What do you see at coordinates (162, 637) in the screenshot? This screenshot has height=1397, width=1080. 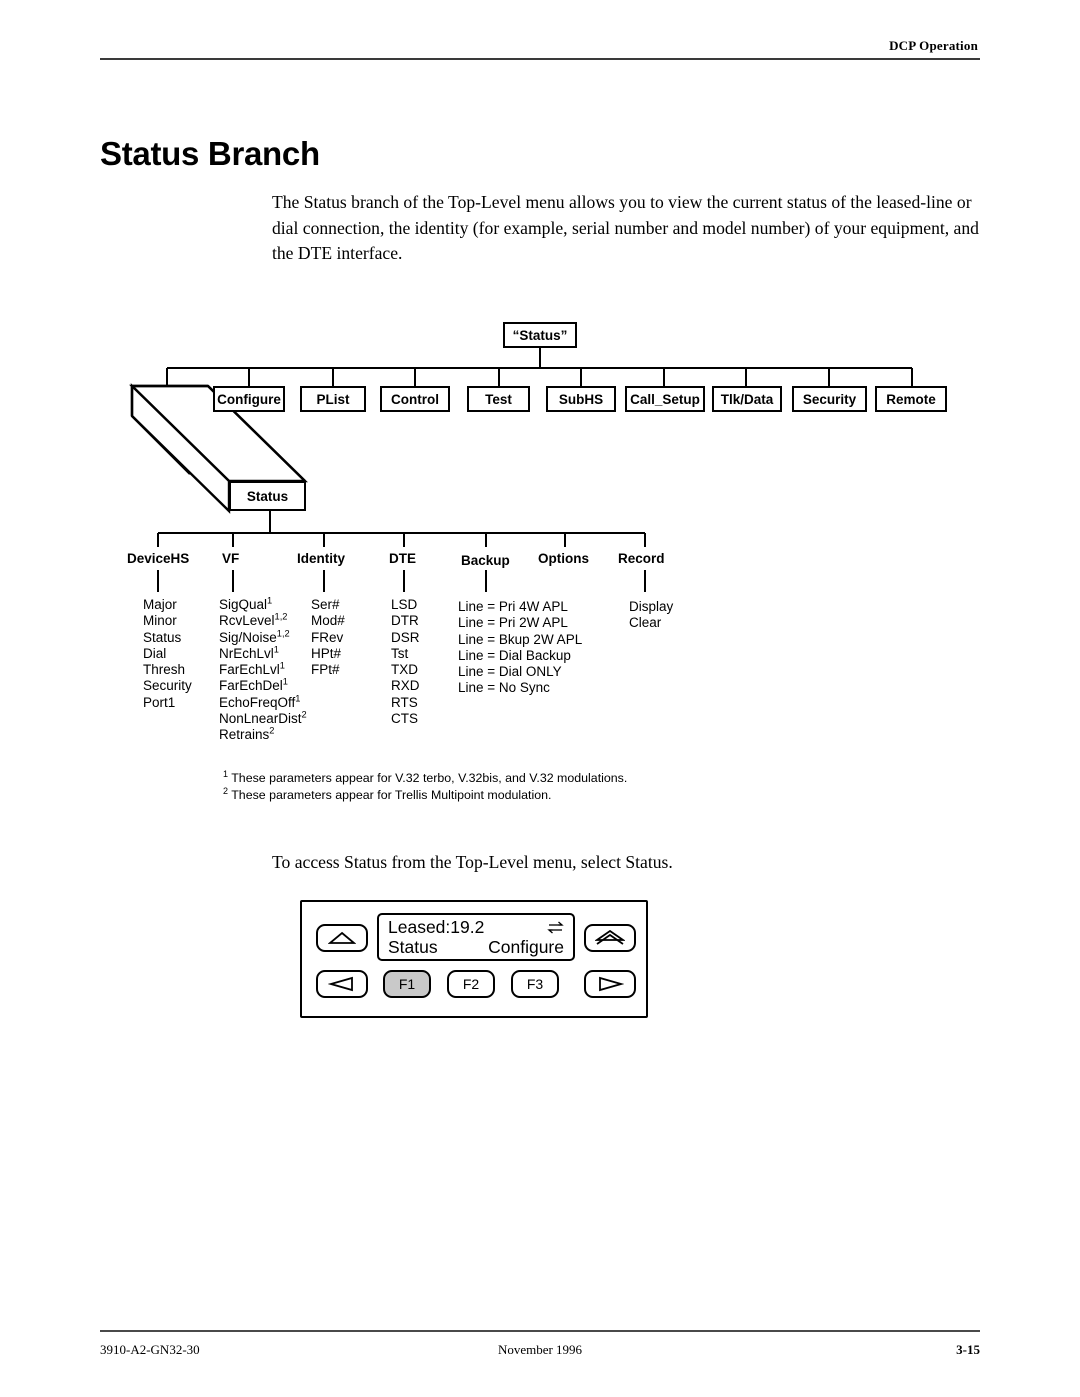 I see `tree-leaf-item: Status` at bounding box center [162, 637].